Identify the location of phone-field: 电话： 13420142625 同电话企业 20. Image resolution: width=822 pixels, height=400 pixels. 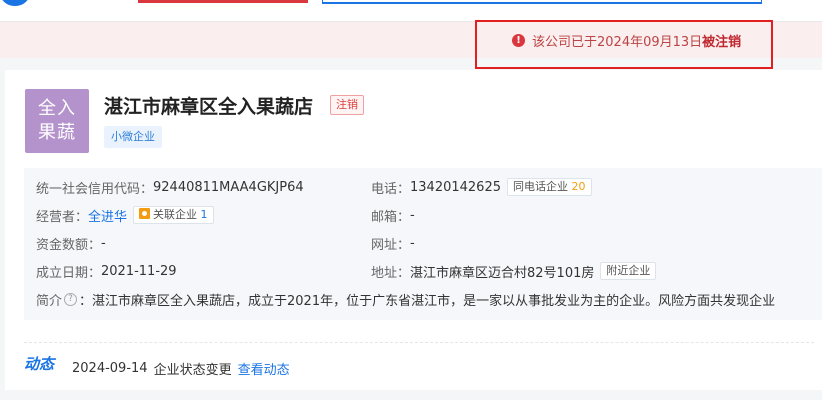
(481, 187).